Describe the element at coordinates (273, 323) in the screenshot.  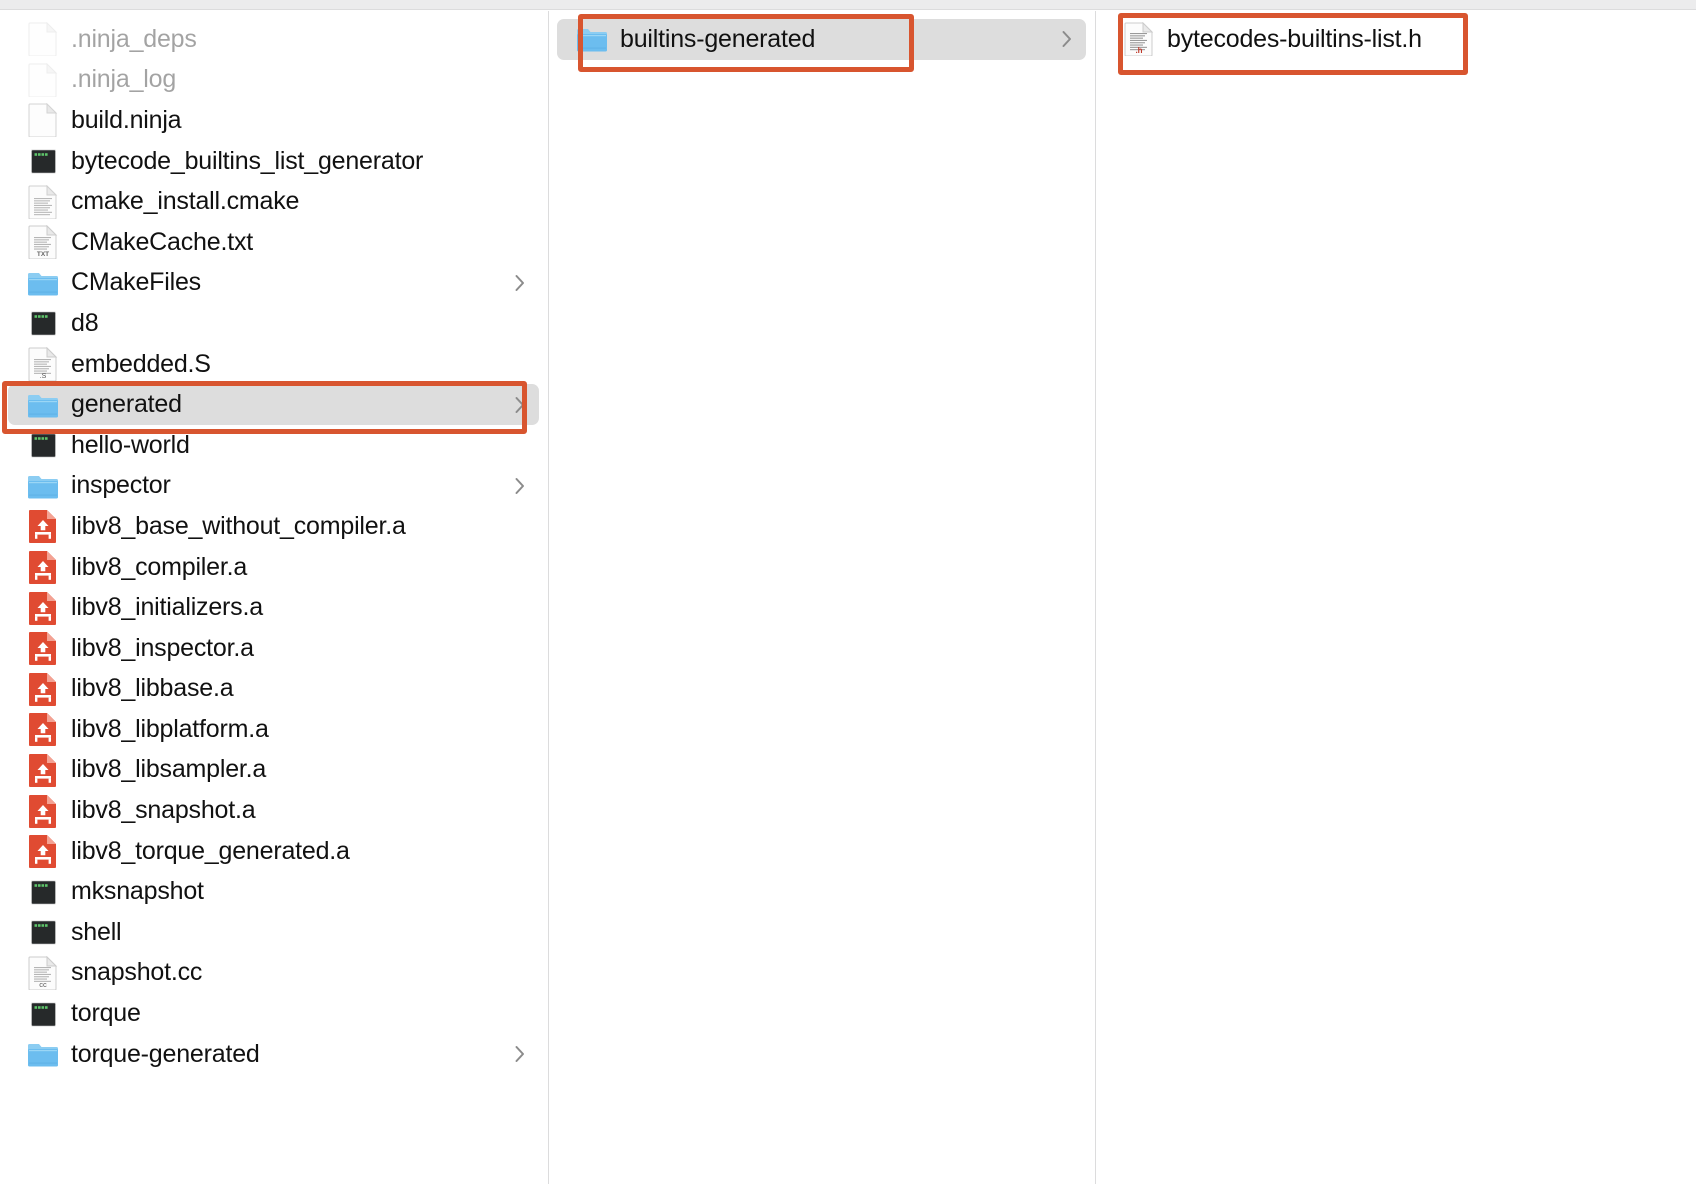
I see `file-row: d8` at that location.